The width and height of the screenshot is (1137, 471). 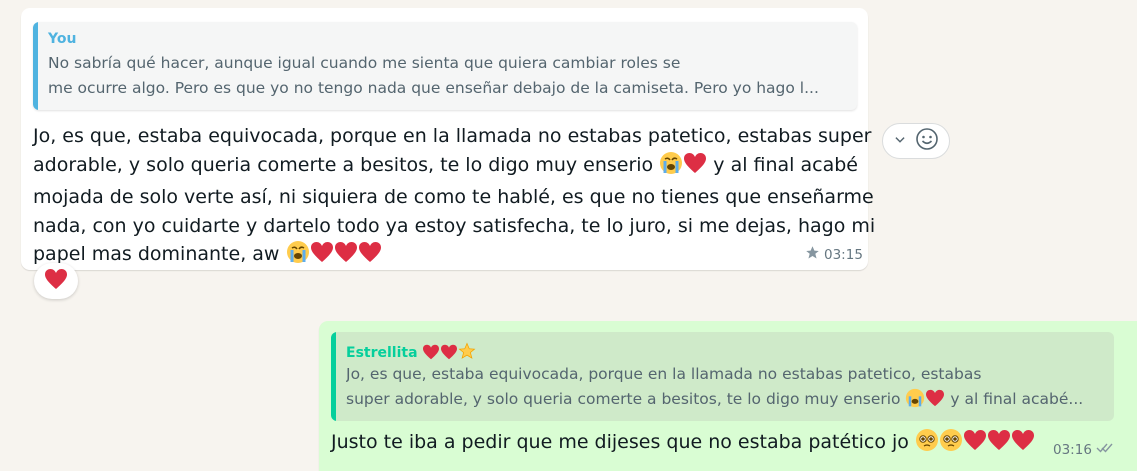 I want to click on message-time: 03:16, so click(x=1072, y=450).